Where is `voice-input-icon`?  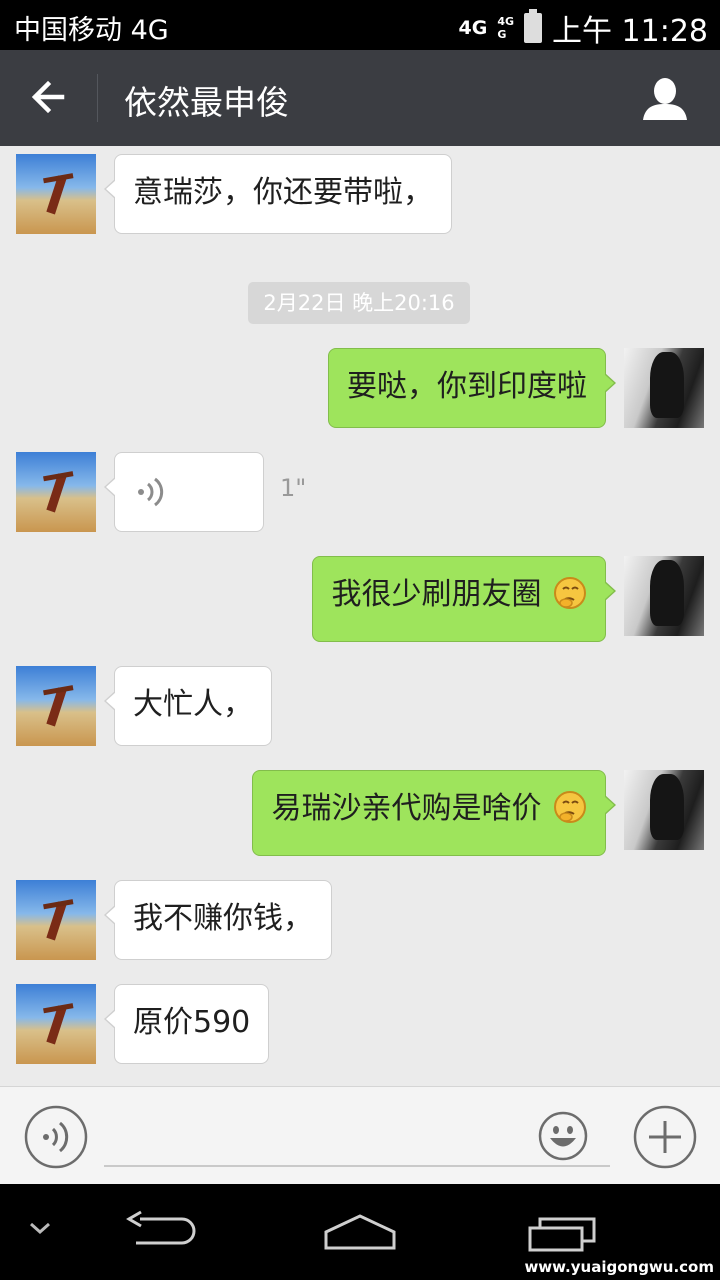
voice-input-icon is located at coordinates (56, 1137).